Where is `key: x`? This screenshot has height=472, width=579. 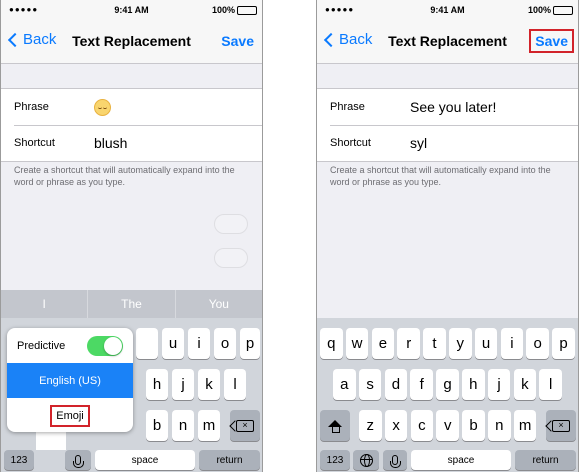
key: x is located at coordinates (396, 425).